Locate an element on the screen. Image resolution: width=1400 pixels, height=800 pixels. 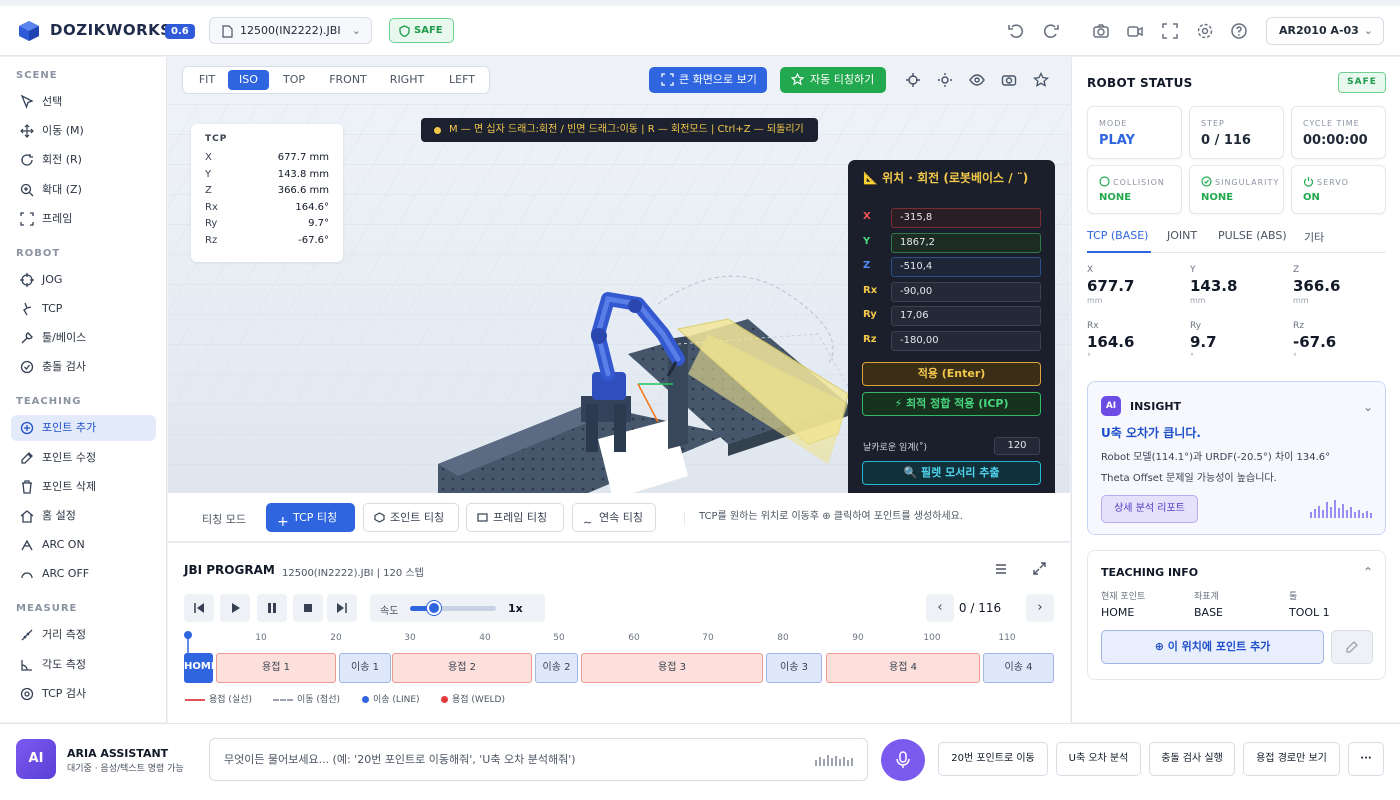
pos-rz-input: -180,00 is located at coordinates (966, 341).